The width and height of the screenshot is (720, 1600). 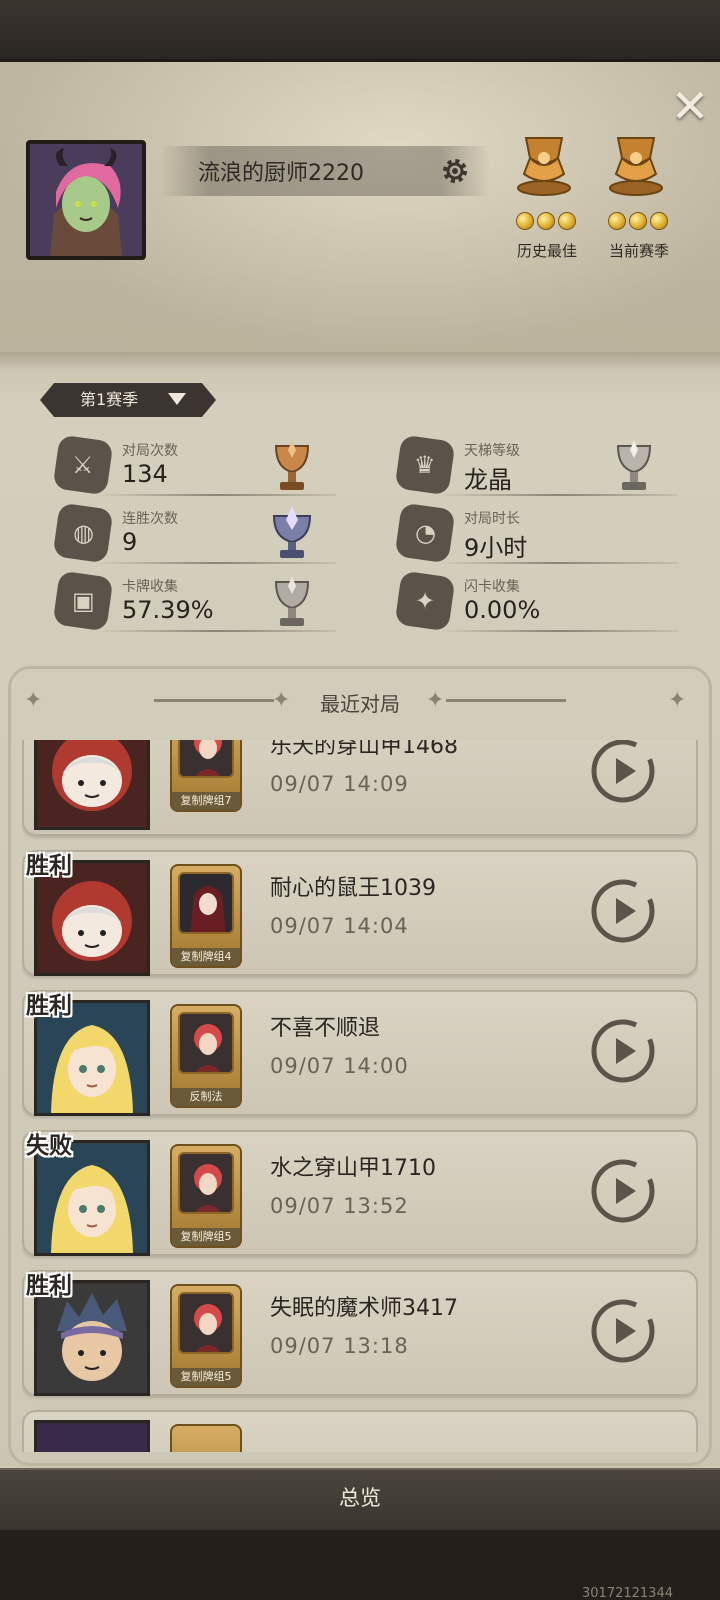 I want to click on season-dropdown-label: 第1赛季, so click(x=109, y=399).